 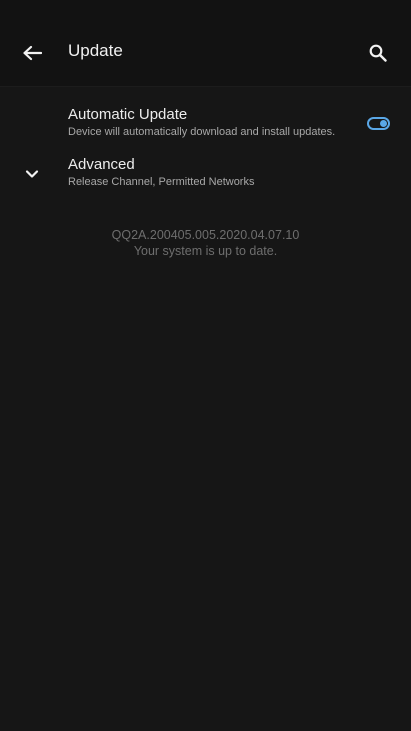 I want to click on advanced-title: Advanced, so click(x=101, y=164).